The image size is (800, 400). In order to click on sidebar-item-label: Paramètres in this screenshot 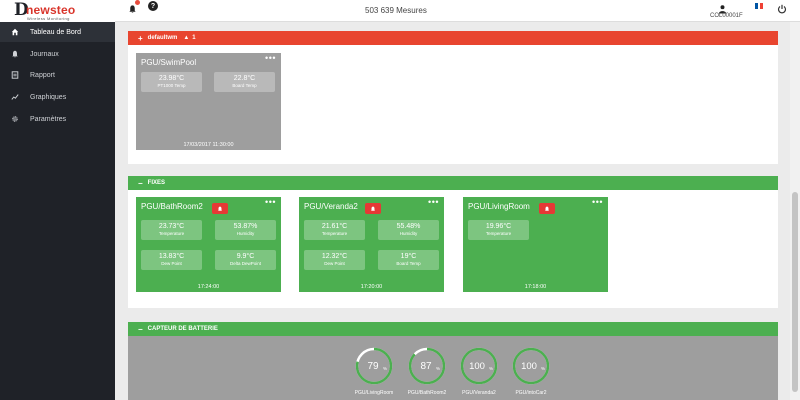, I will do `click(48, 119)`.